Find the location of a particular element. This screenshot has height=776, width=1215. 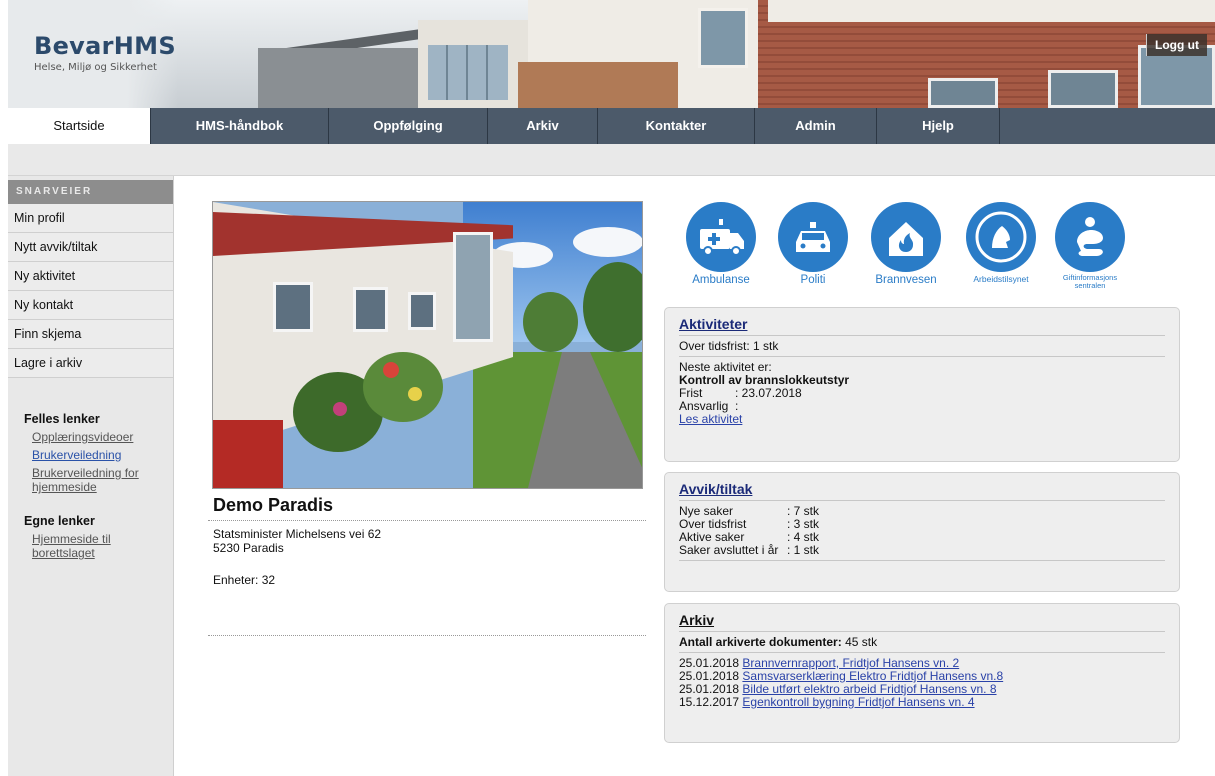

police-link: Politi is located at coordinates (813, 244).